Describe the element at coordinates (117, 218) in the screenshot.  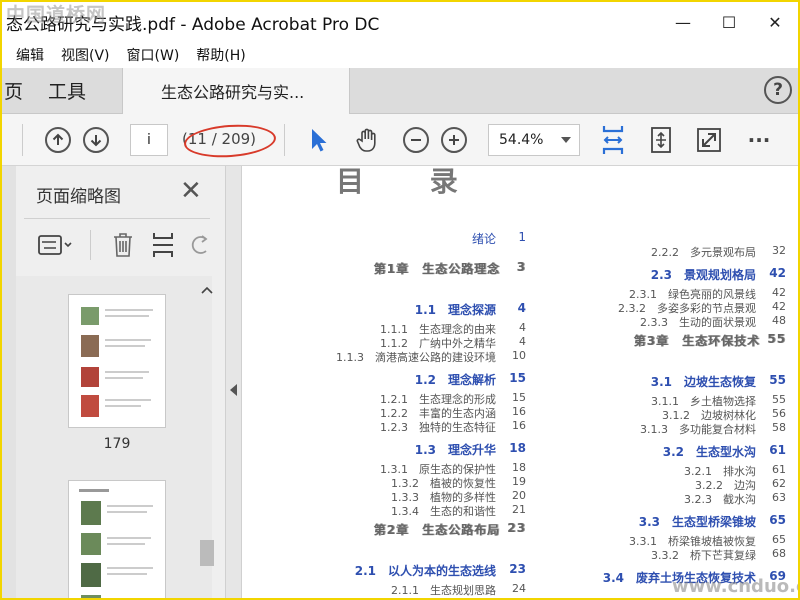
I see `panel-divider` at that location.